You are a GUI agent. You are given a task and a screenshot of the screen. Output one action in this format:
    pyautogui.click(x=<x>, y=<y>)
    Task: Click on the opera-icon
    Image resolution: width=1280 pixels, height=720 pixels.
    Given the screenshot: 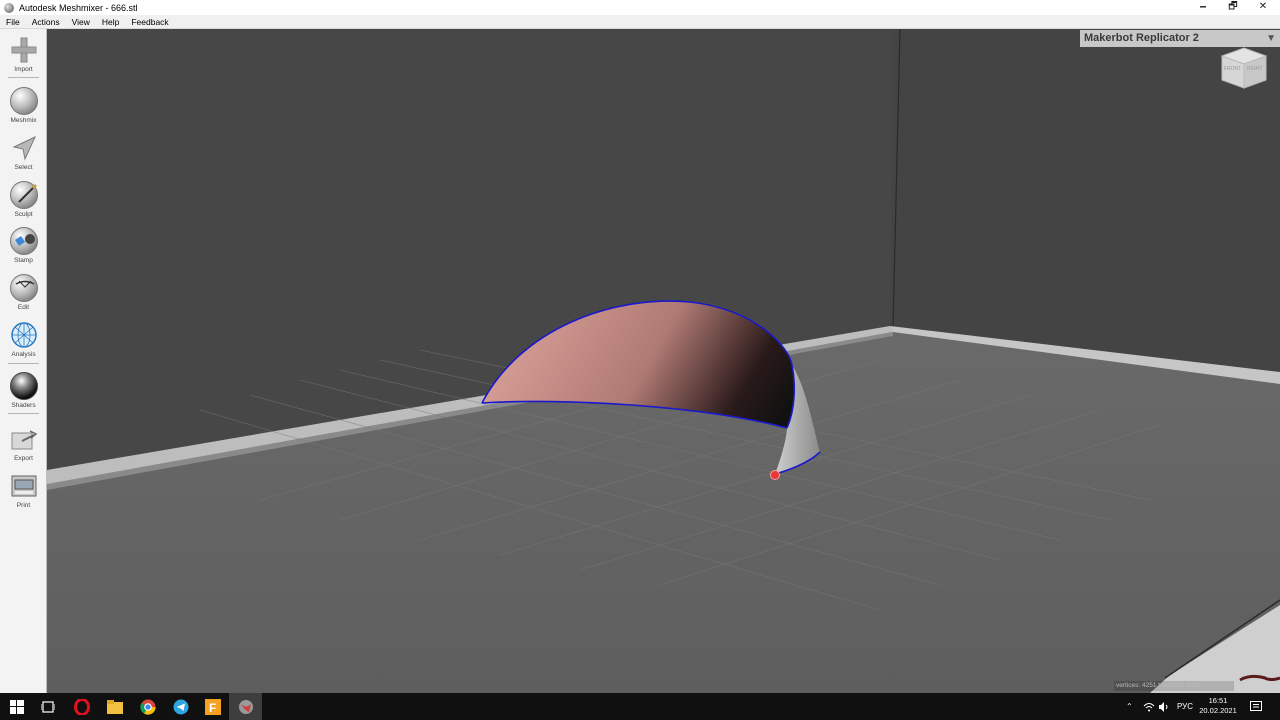 What is the action you would take?
    pyautogui.click(x=81, y=706)
    